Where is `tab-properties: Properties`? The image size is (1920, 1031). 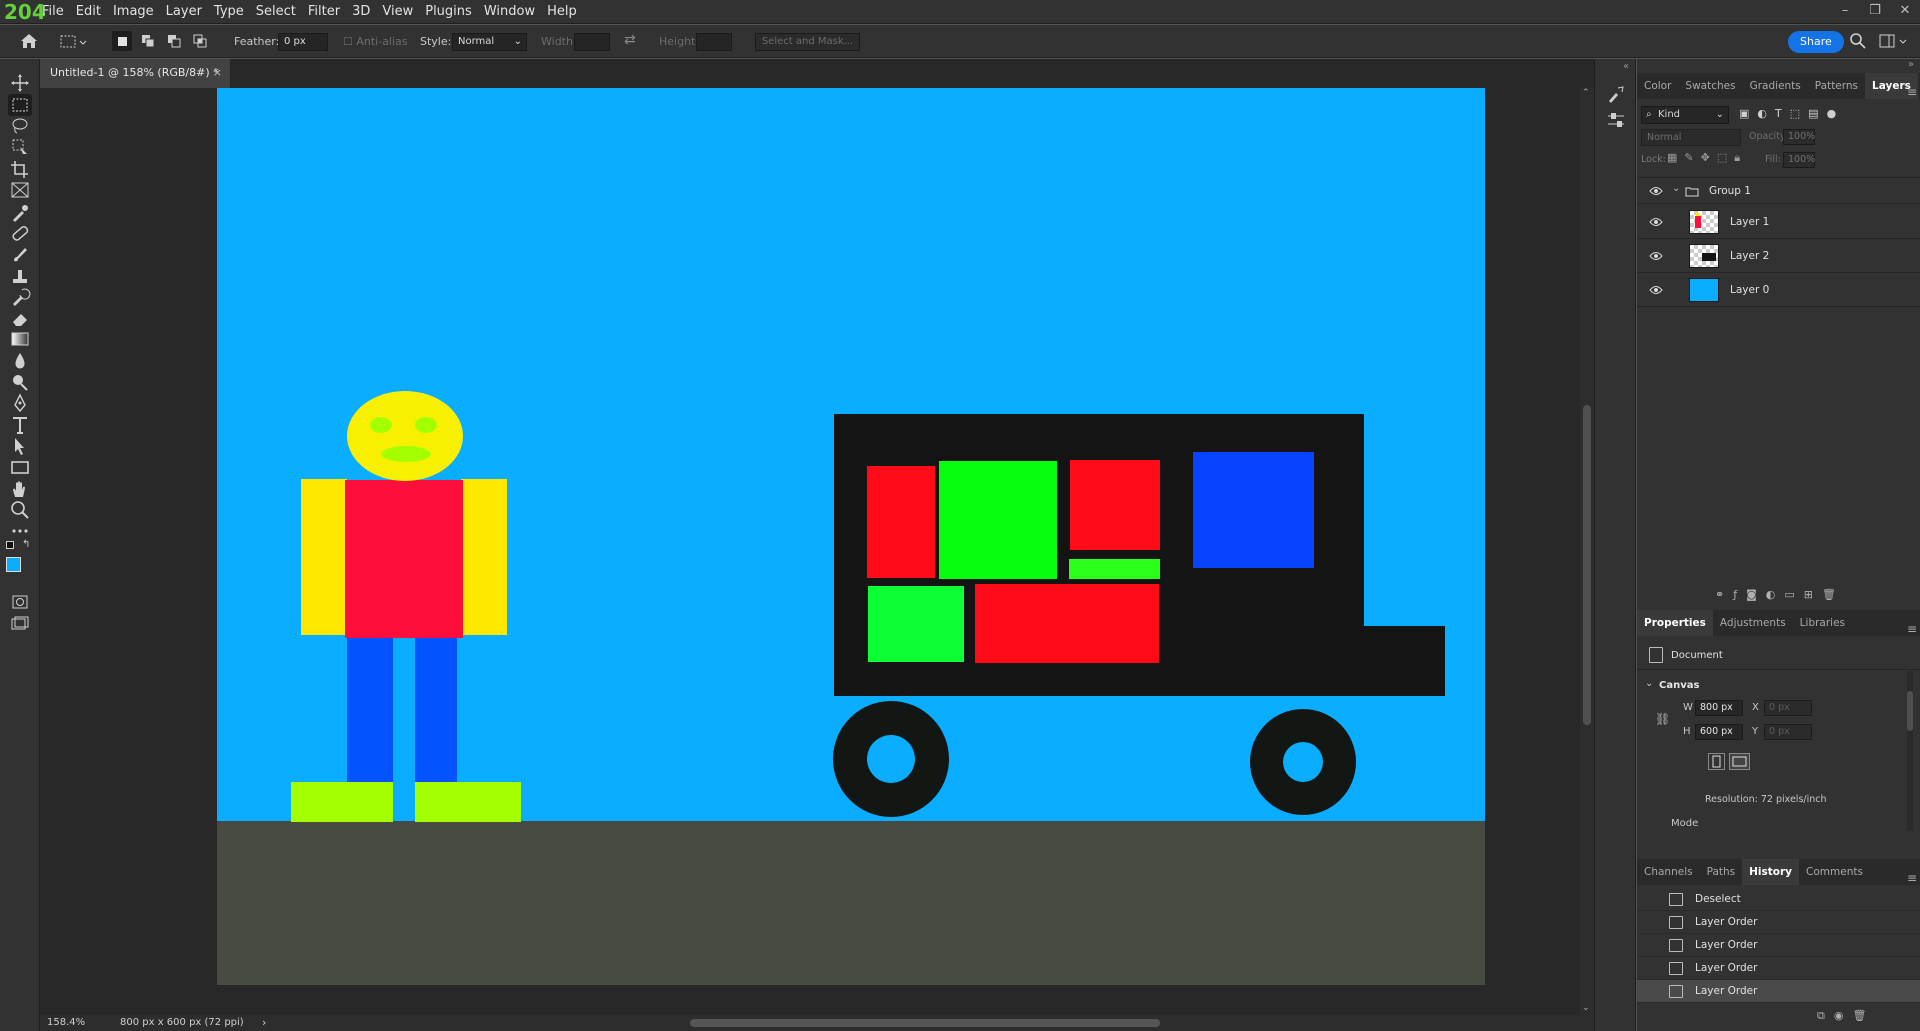
tab-properties: Properties is located at coordinates (1675, 623).